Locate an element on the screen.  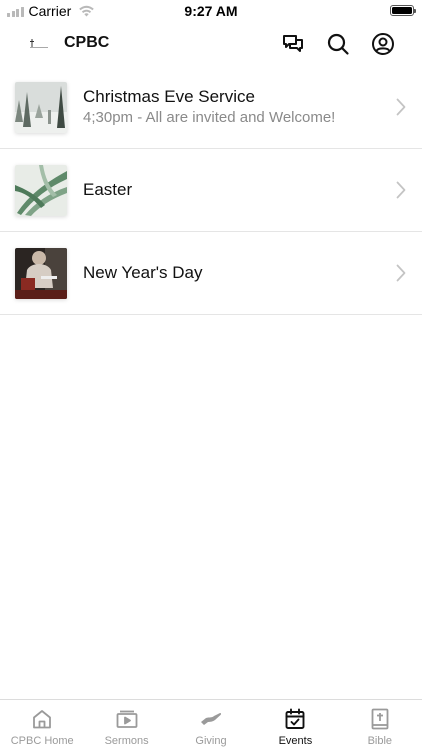
person-reading-image is located at coordinates (41, 273).